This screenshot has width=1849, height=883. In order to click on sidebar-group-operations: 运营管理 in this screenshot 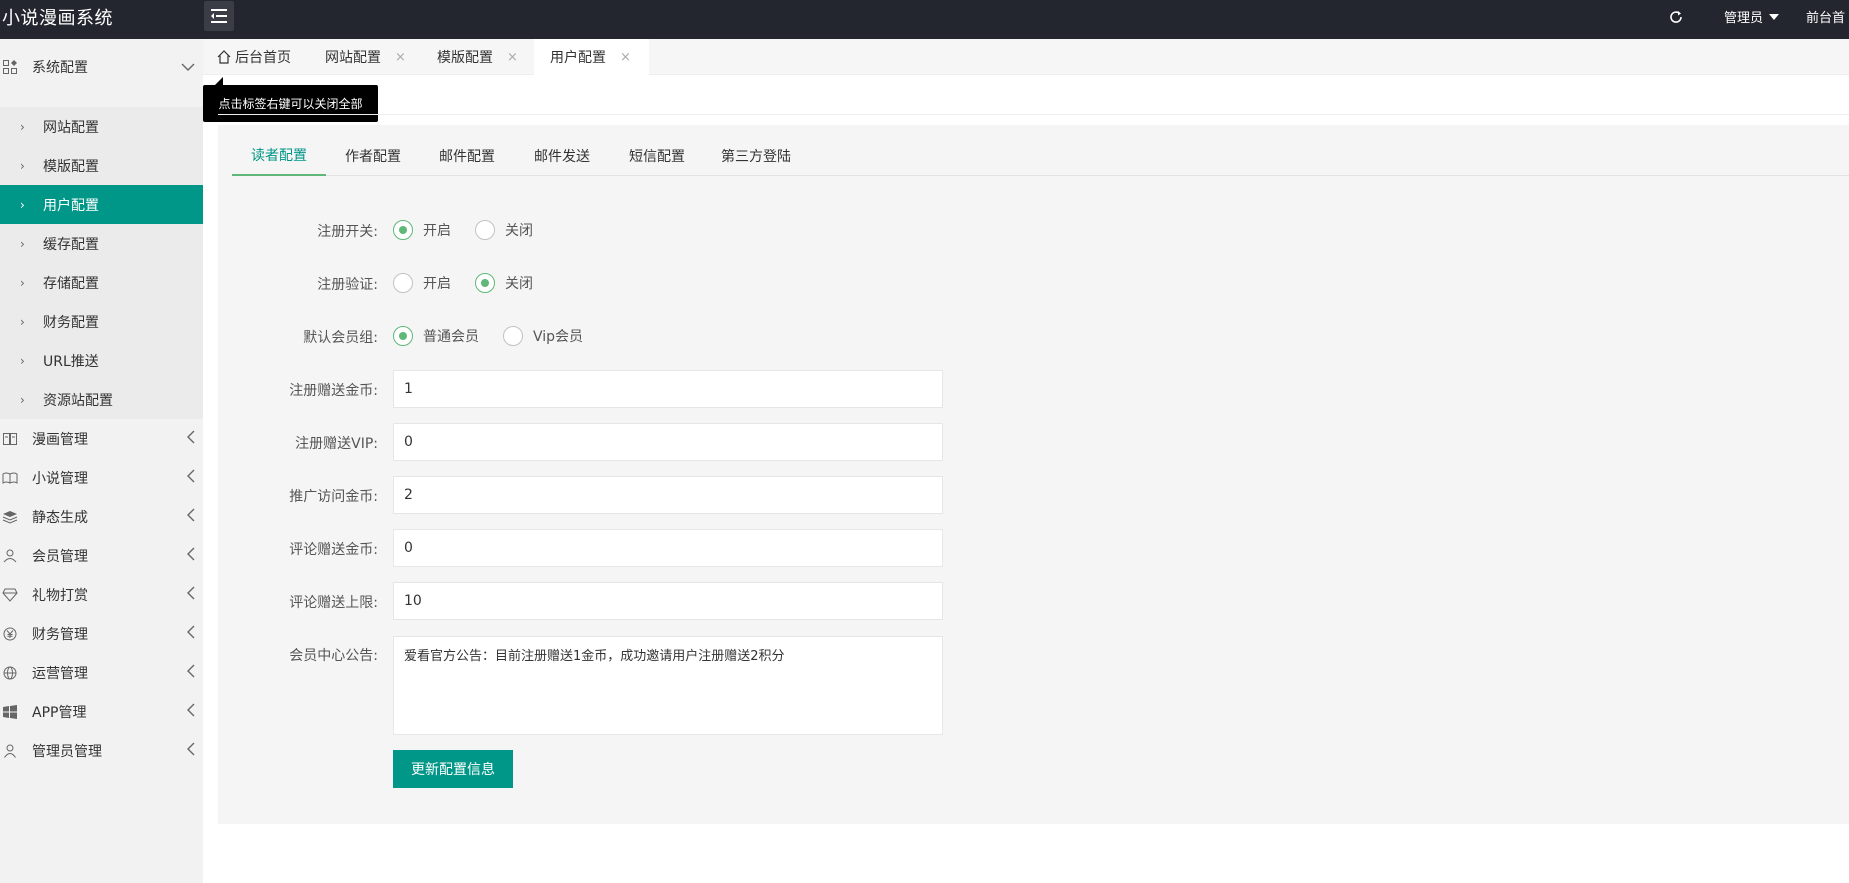, I will do `click(101, 672)`.